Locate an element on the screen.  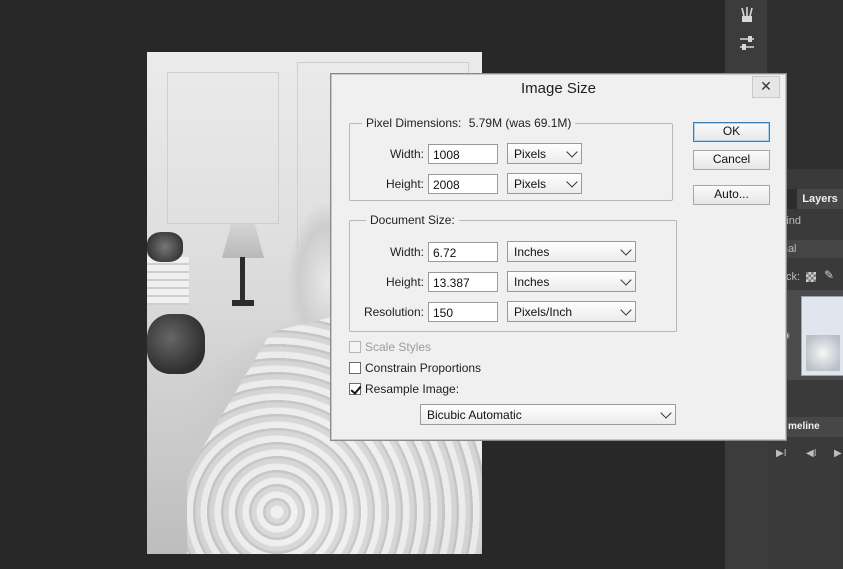
document-size-label: Document Size: is located at coordinates (412, 220).